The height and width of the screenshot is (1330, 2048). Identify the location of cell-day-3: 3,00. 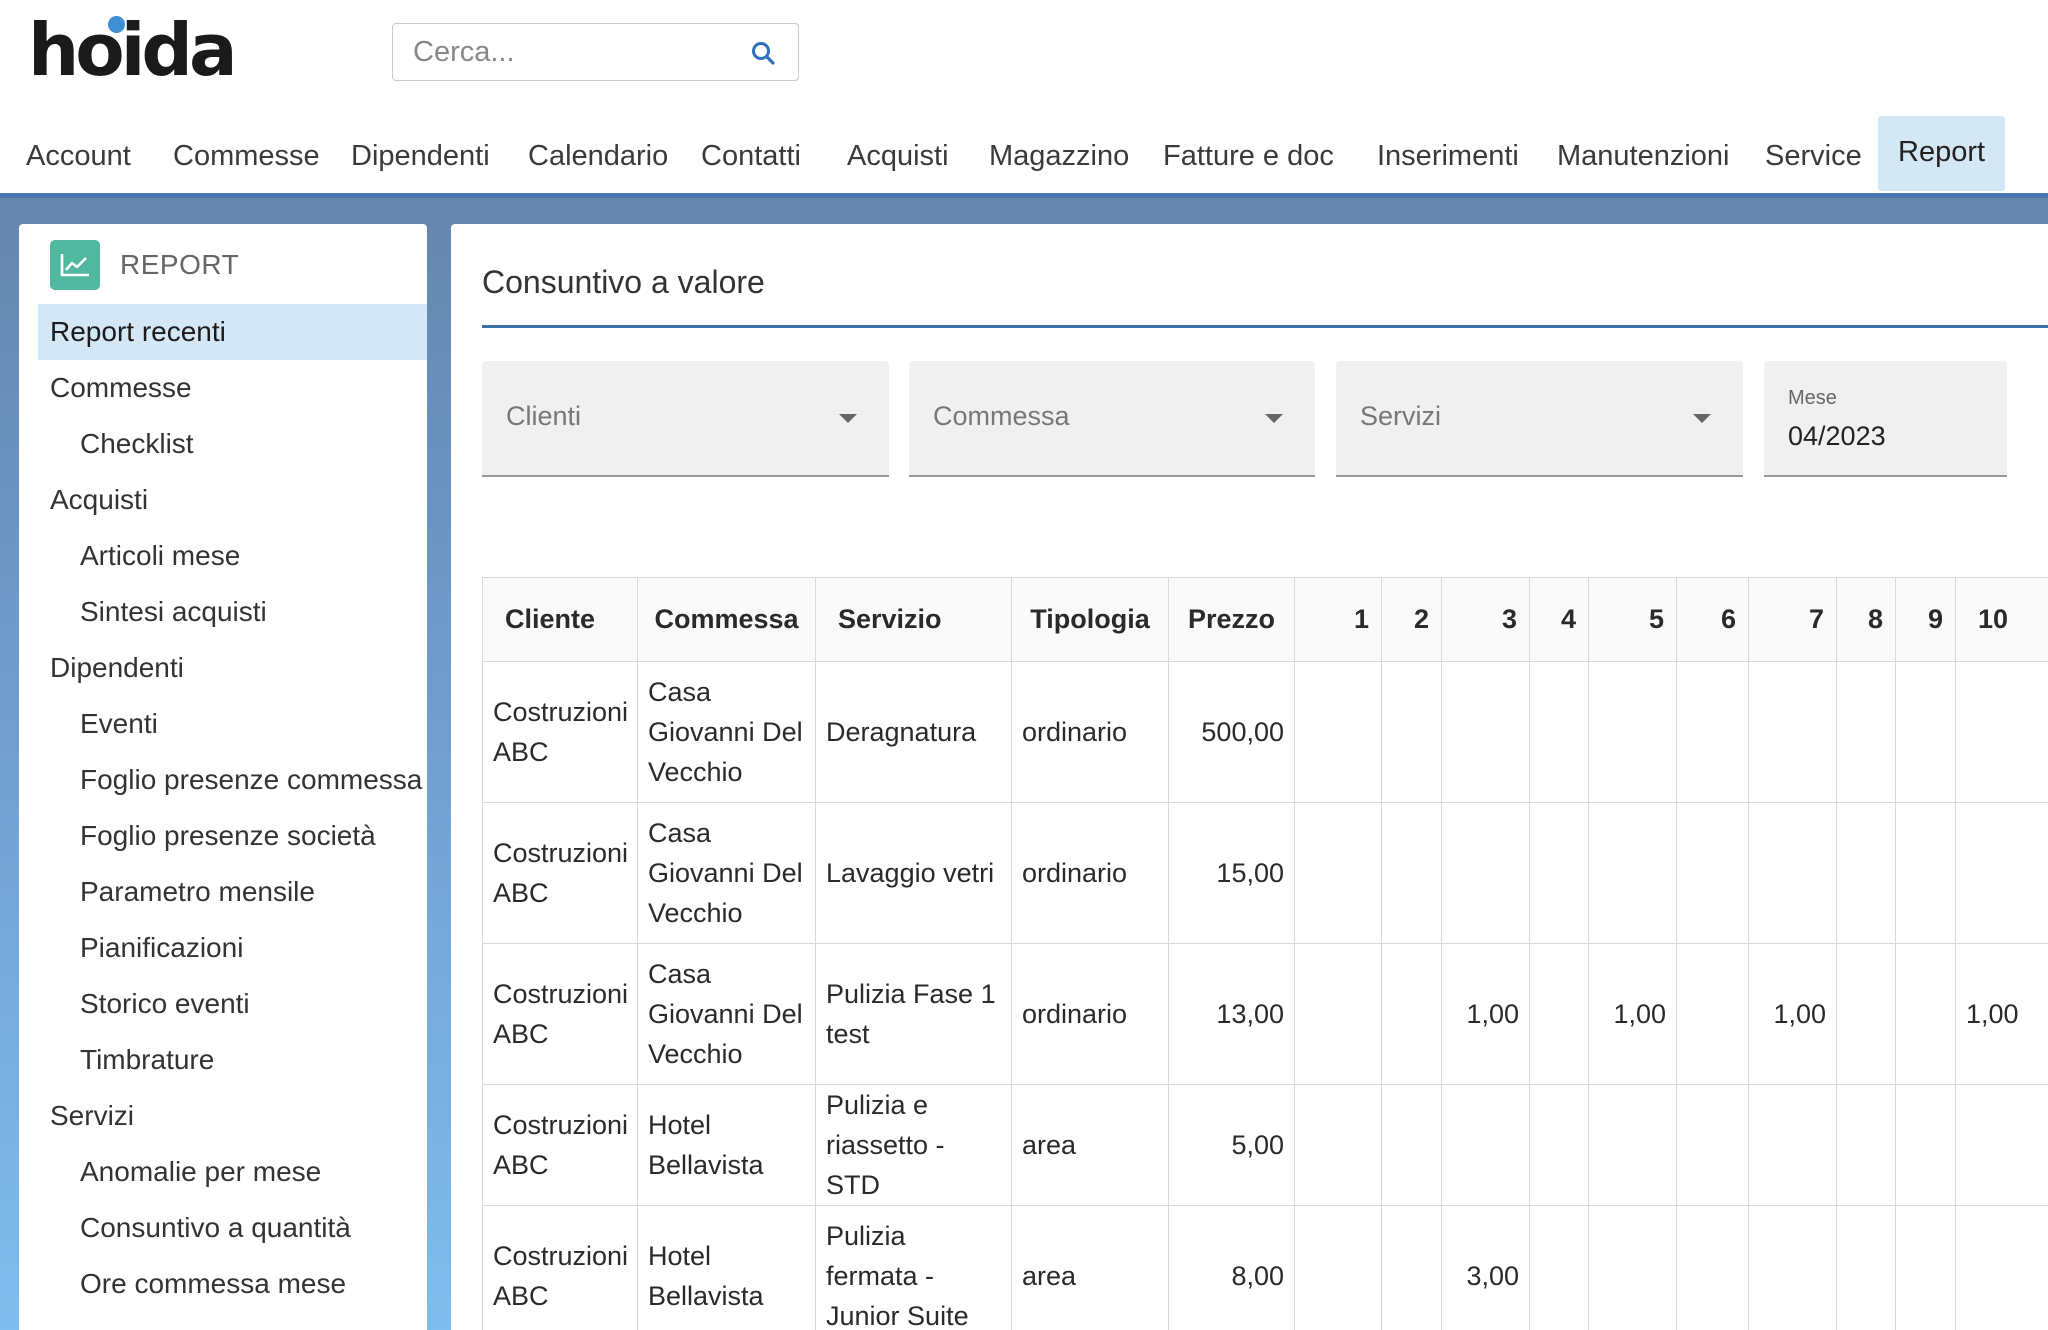
(1485, 1267).